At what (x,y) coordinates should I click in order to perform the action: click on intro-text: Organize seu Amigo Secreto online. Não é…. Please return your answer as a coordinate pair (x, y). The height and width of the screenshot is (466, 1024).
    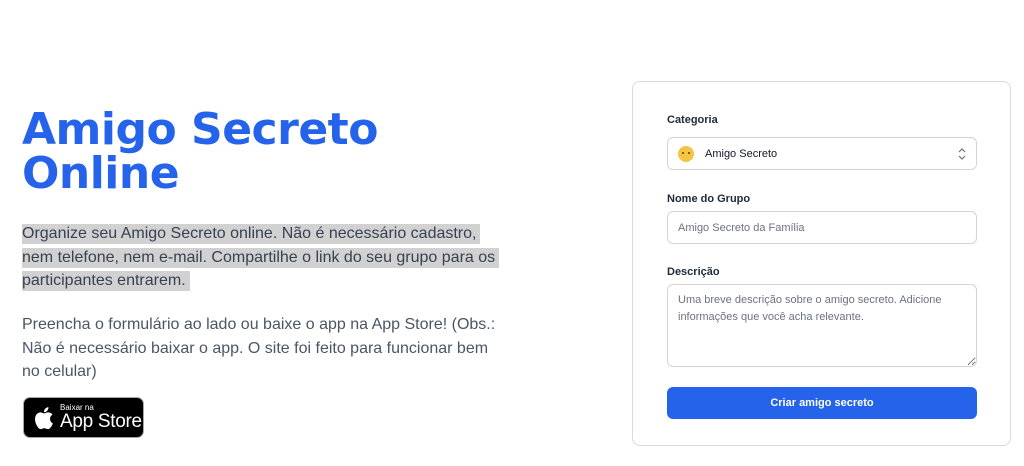
    Looking at the image, I should click on (261, 257).